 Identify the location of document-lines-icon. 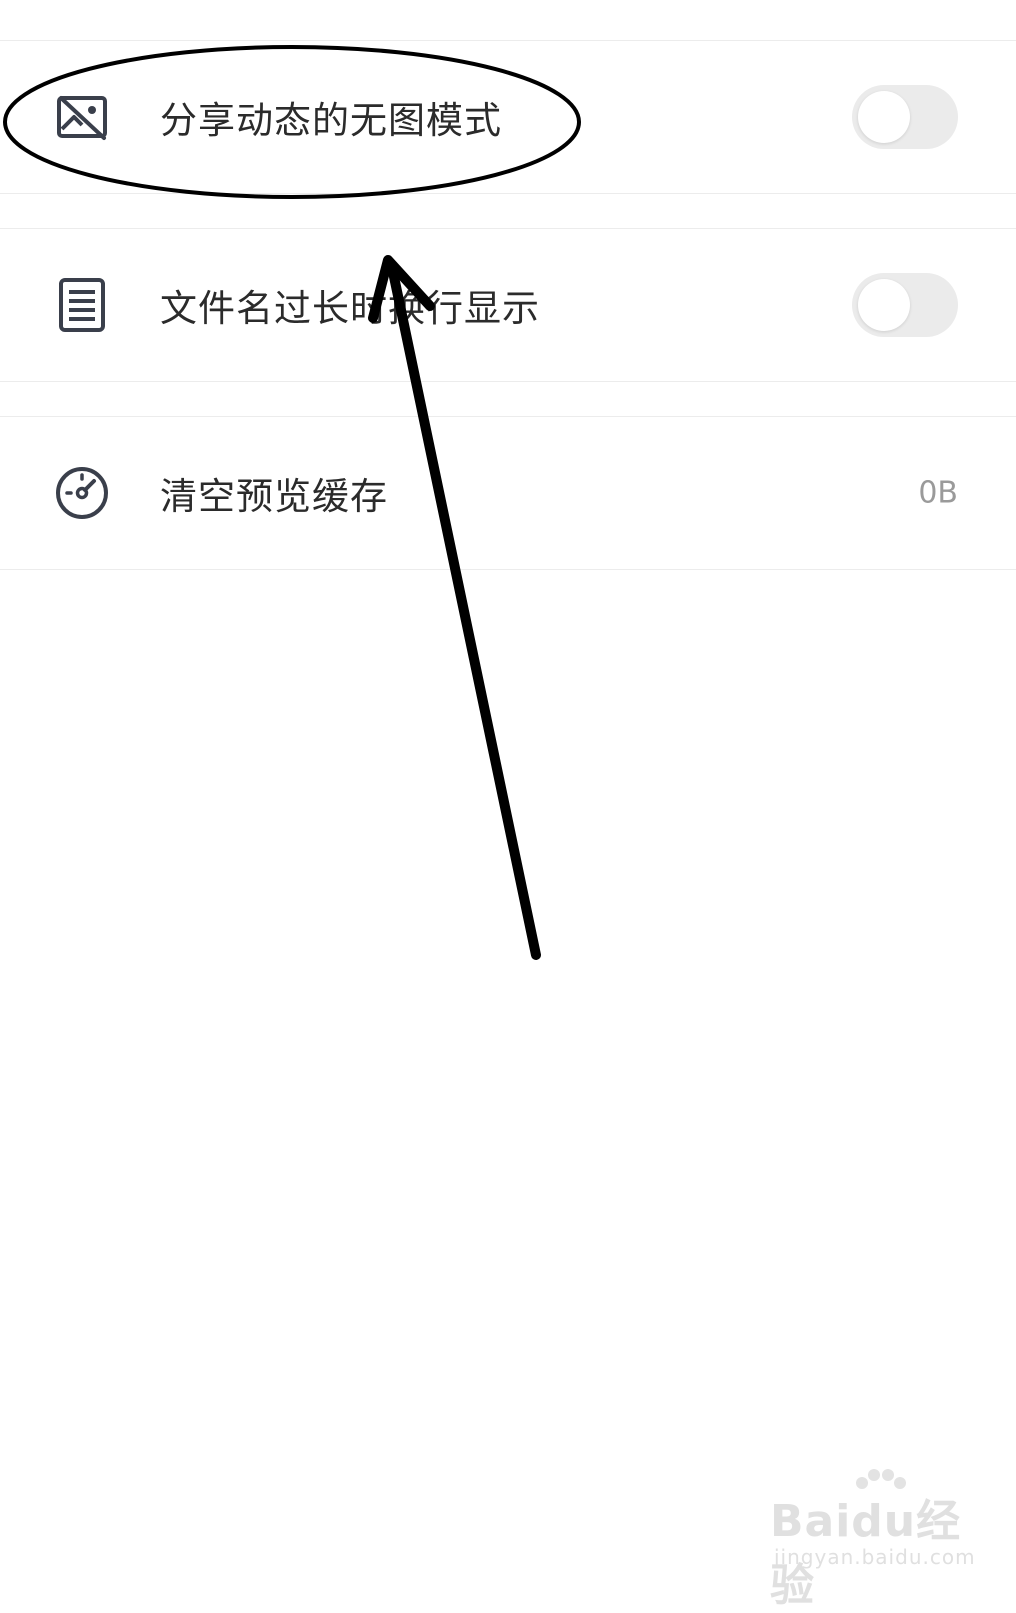
(82, 305).